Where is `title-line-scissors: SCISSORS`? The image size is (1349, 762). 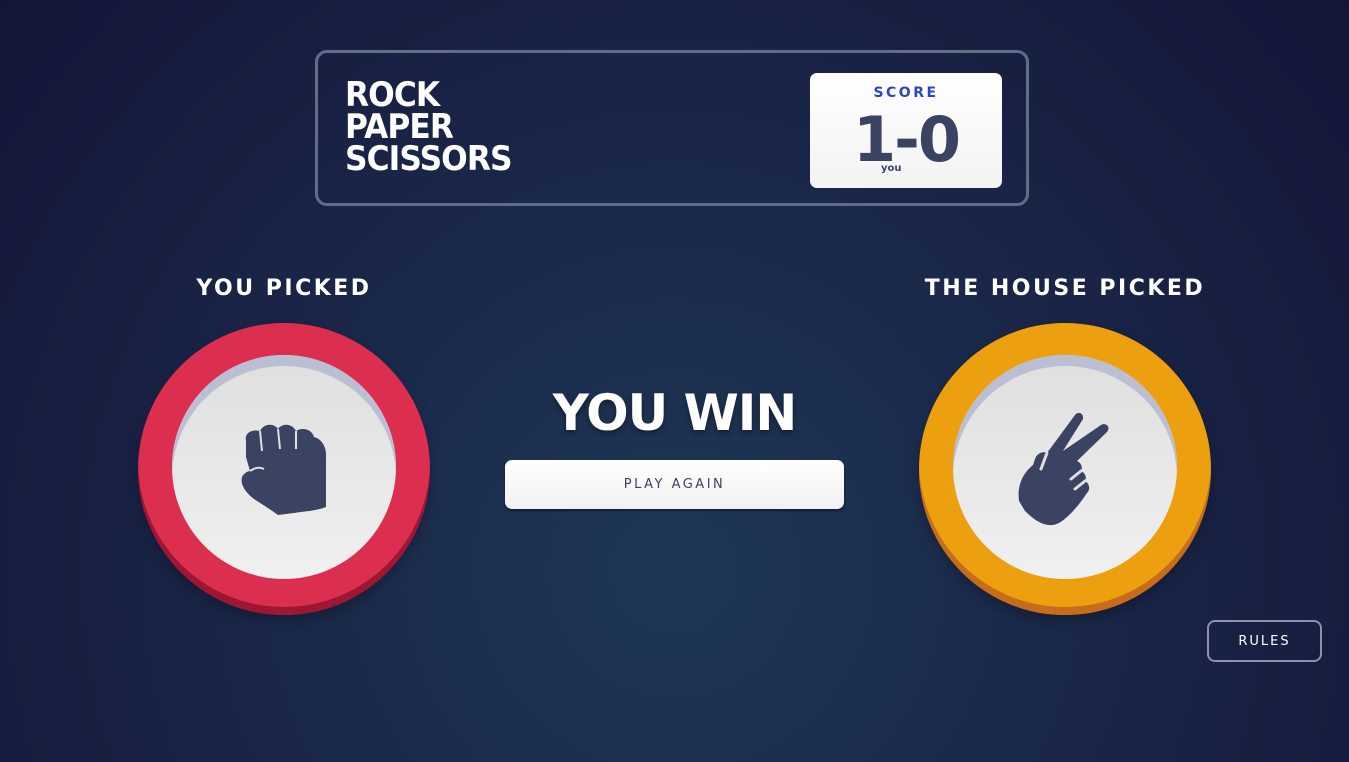
title-line-scissors: SCISSORS is located at coordinates (429, 159).